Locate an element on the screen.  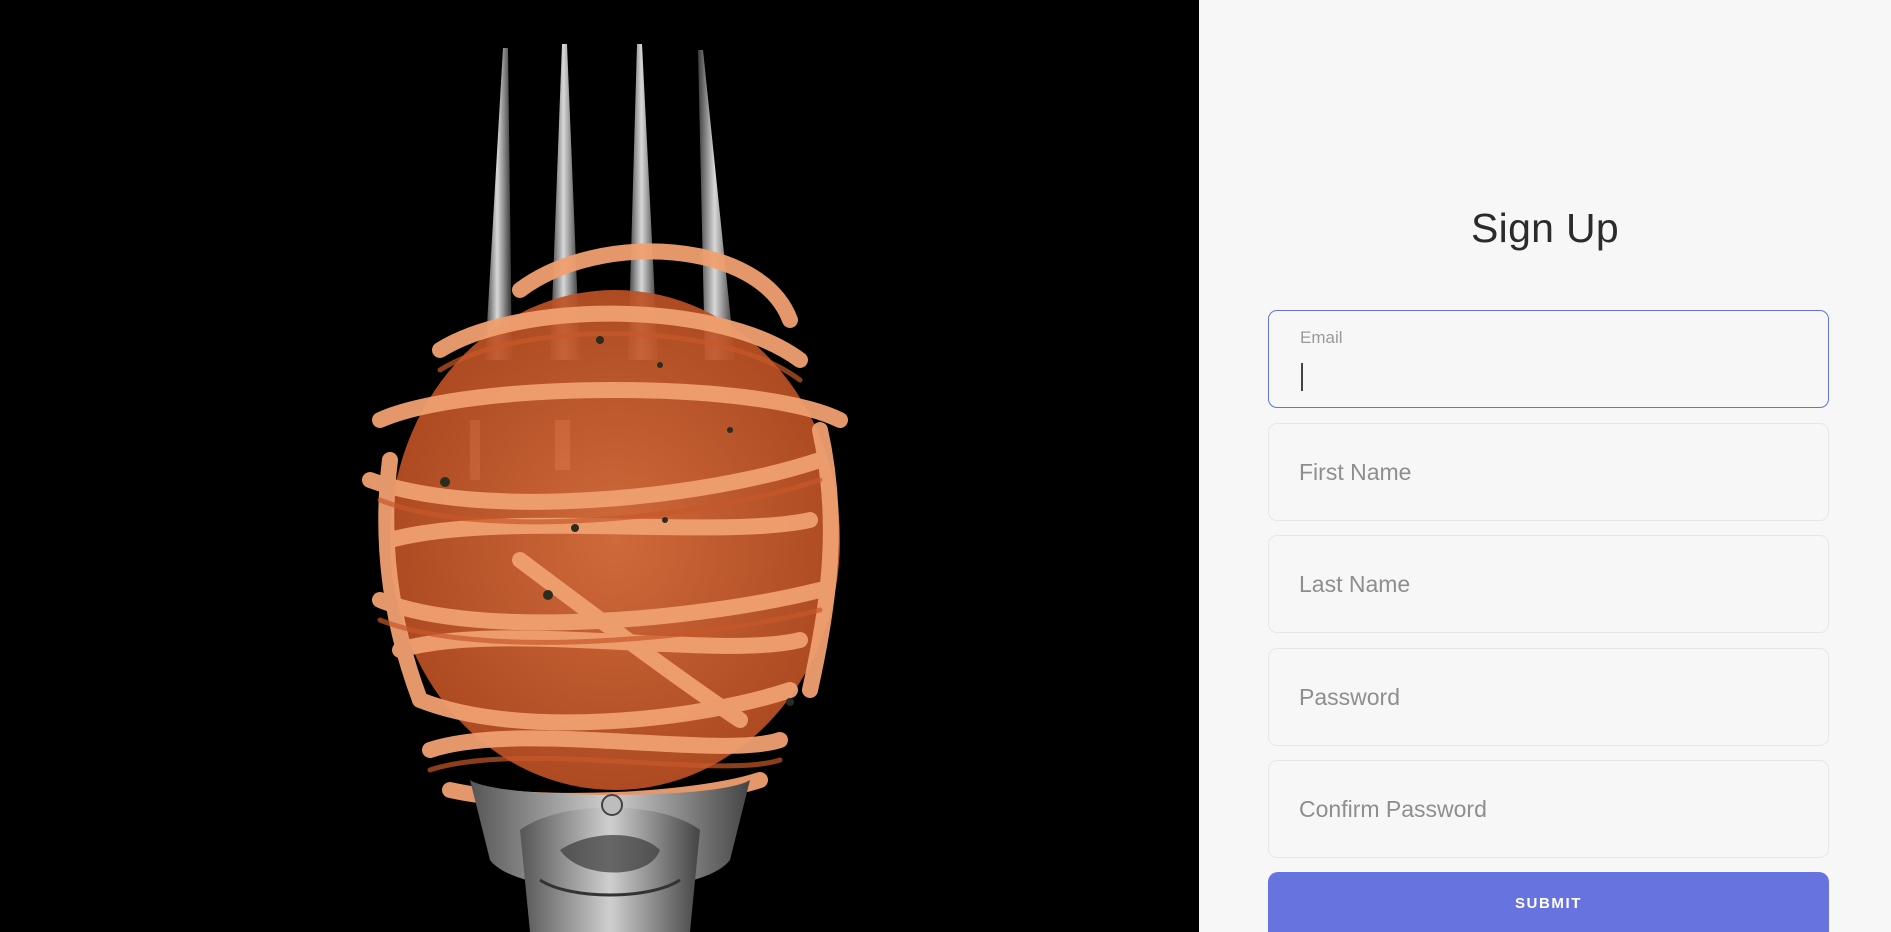
submit-button: SUBMIT is located at coordinates (1548, 902).